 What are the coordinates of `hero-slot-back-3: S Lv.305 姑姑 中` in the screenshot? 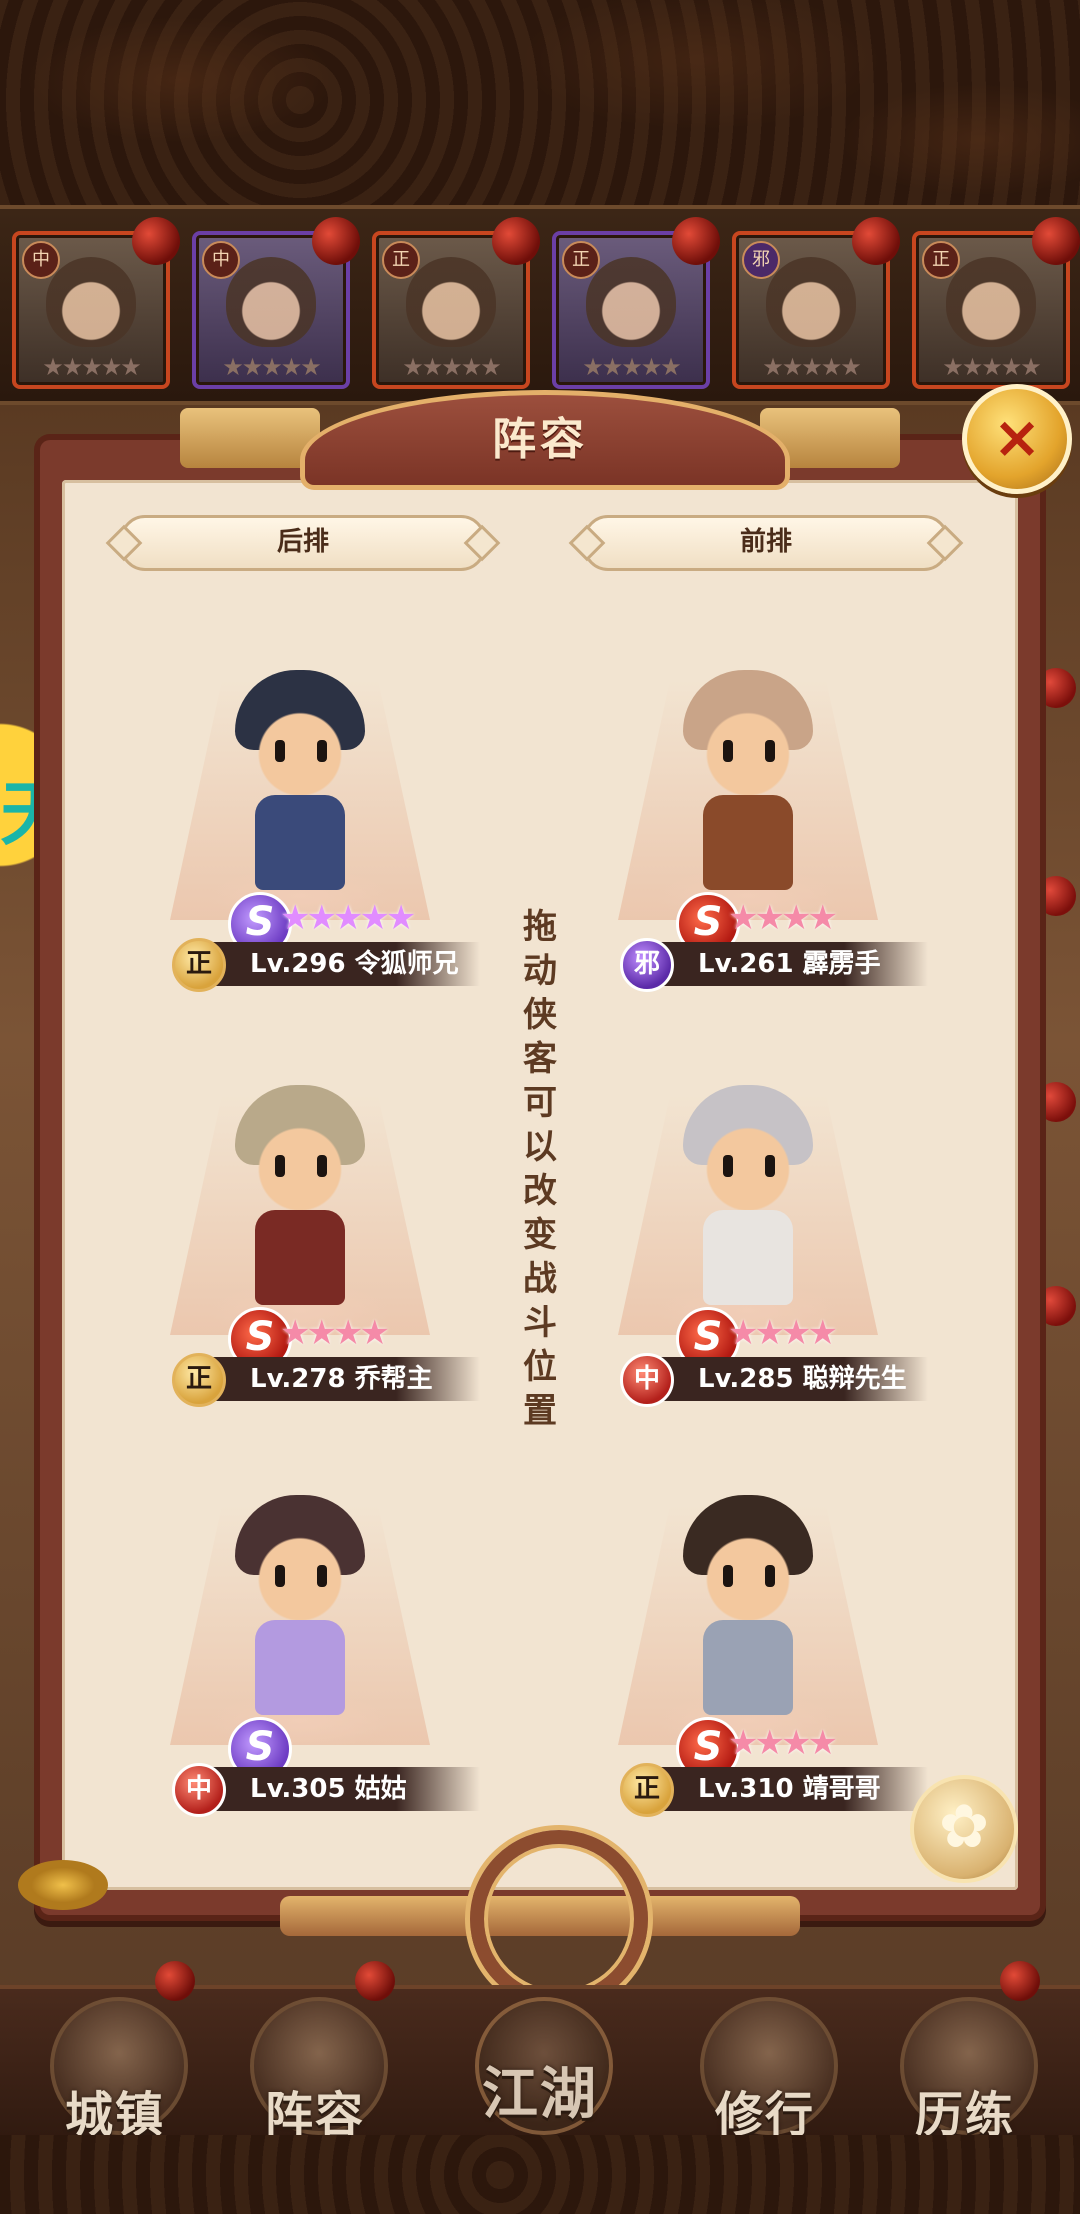 It's located at (300, 1641).